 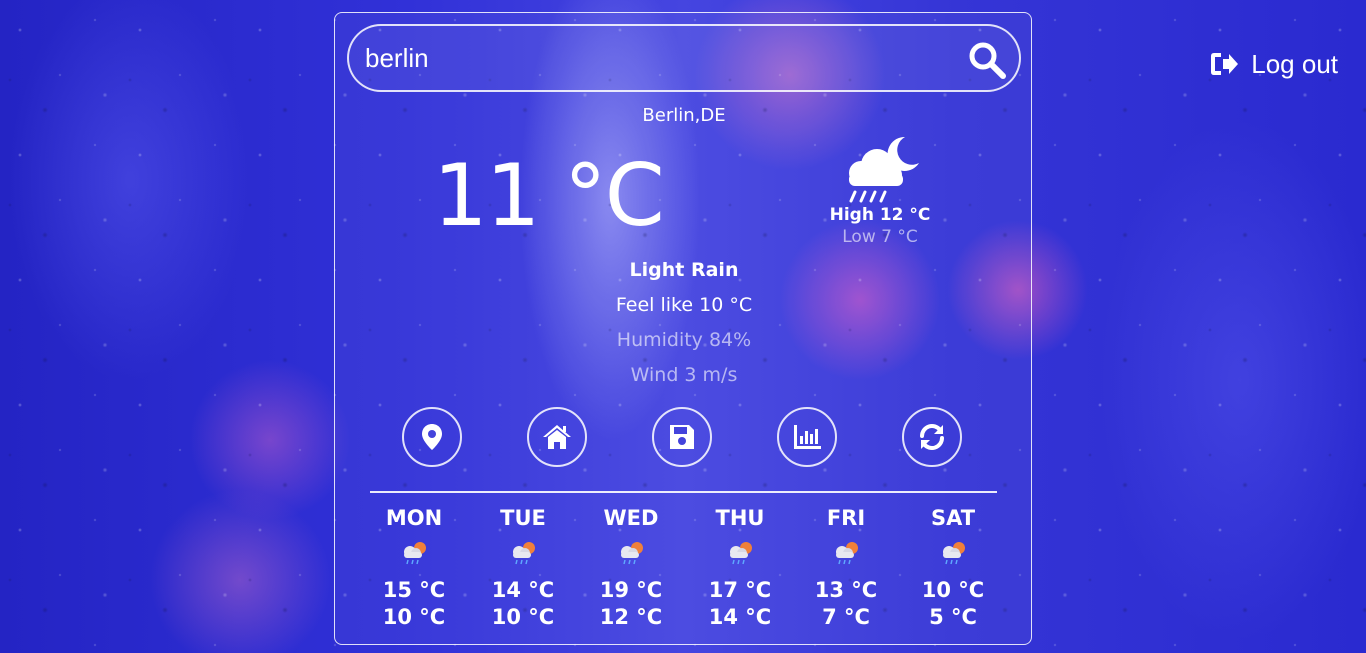 I want to click on forecast-day: FRI 13 °C 7 °C, so click(x=846, y=567).